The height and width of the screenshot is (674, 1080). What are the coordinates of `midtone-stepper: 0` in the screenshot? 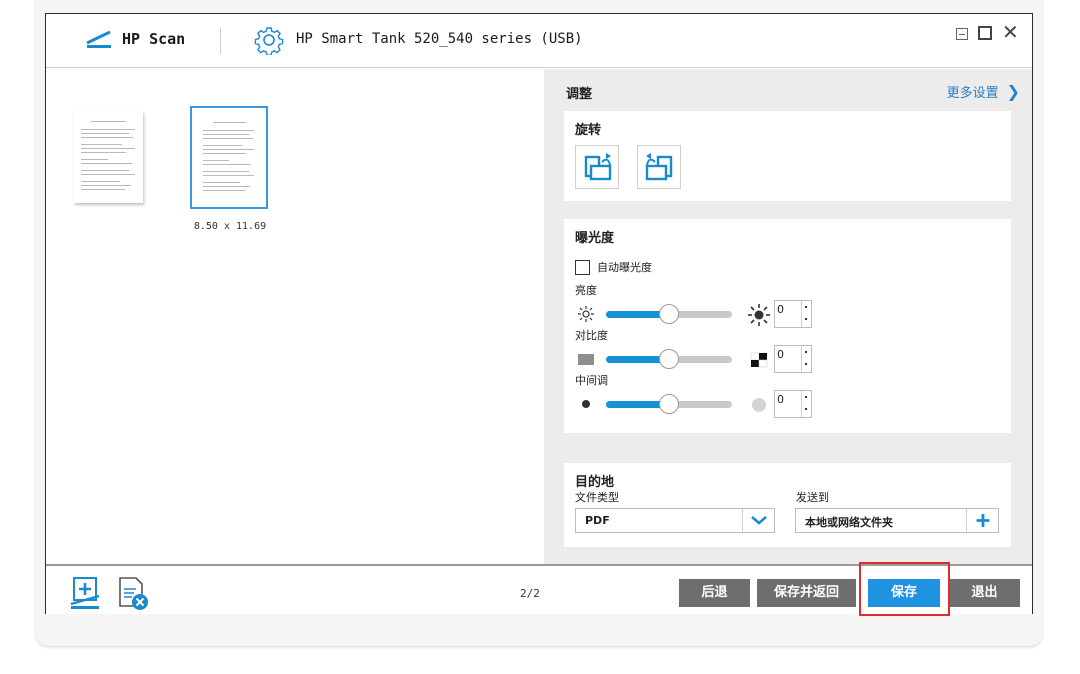 It's located at (793, 404).